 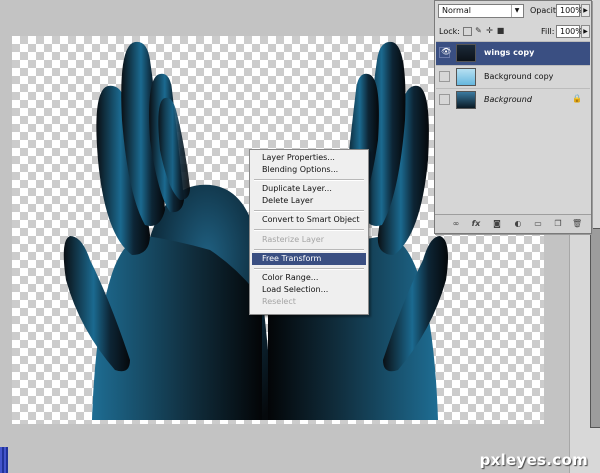 I want to click on menu-item-reselect: Reselect, so click(x=279, y=301).